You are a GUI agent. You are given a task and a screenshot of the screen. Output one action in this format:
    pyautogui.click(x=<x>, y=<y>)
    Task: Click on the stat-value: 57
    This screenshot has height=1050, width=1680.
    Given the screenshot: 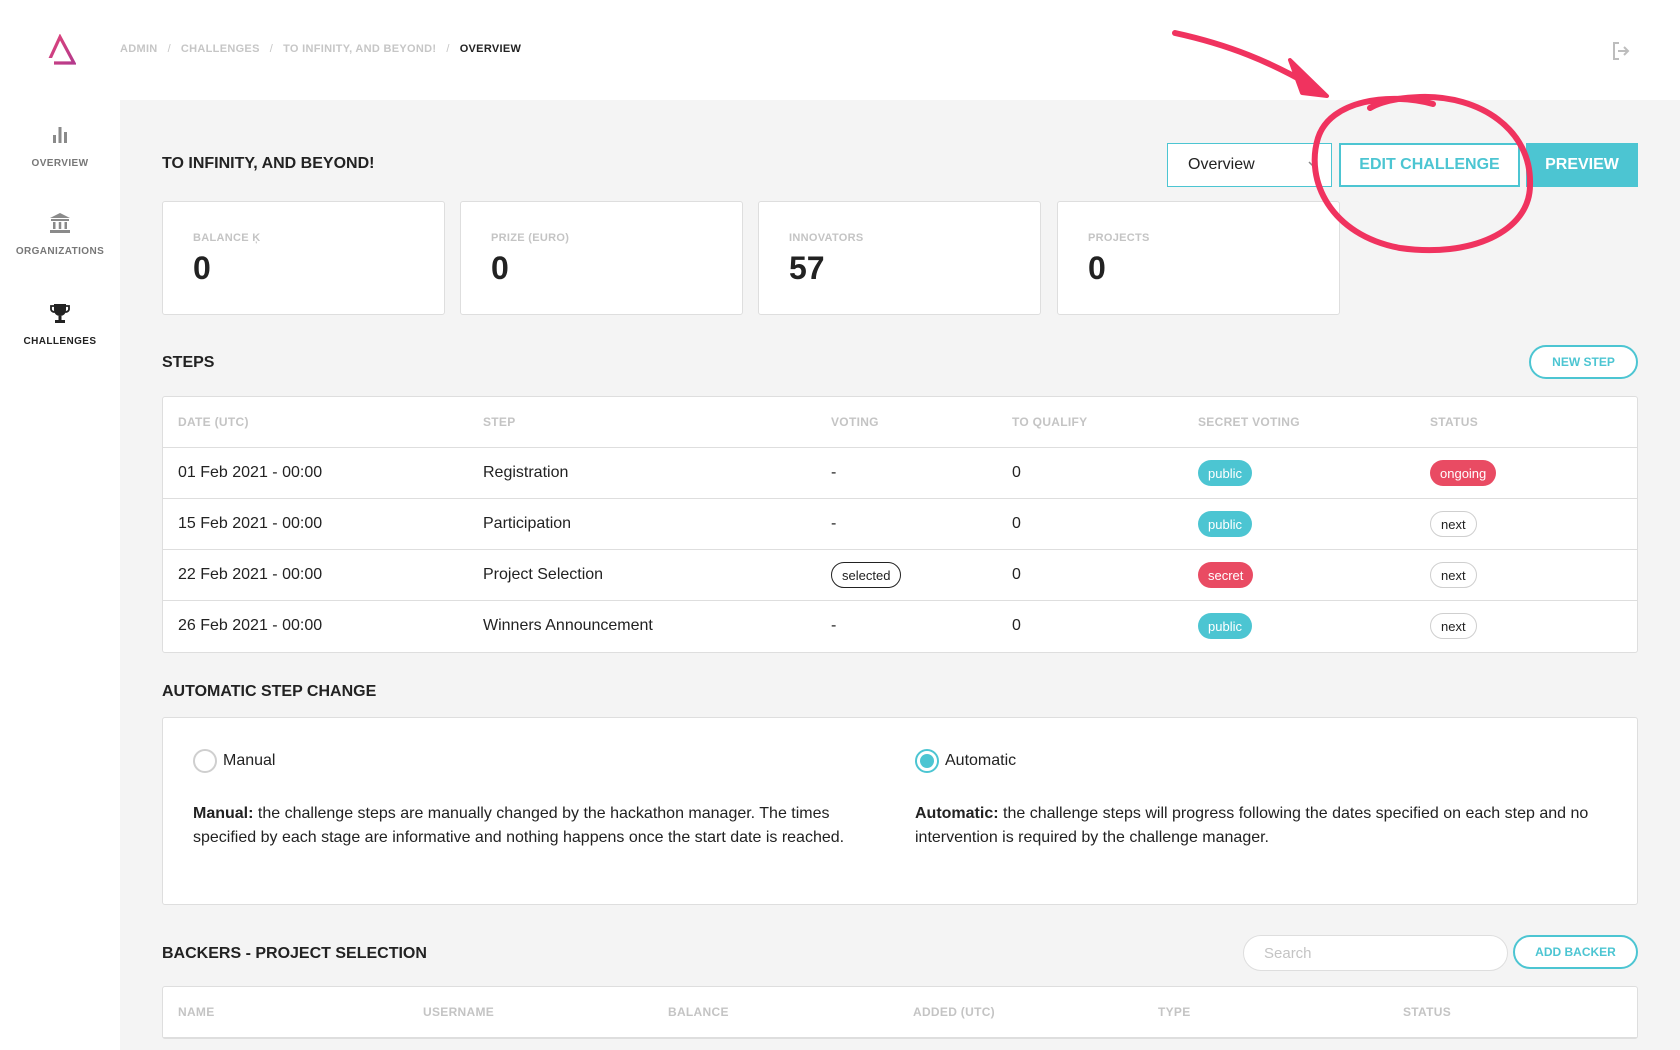 What is the action you would take?
    pyautogui.click(x=807, y=268)
    